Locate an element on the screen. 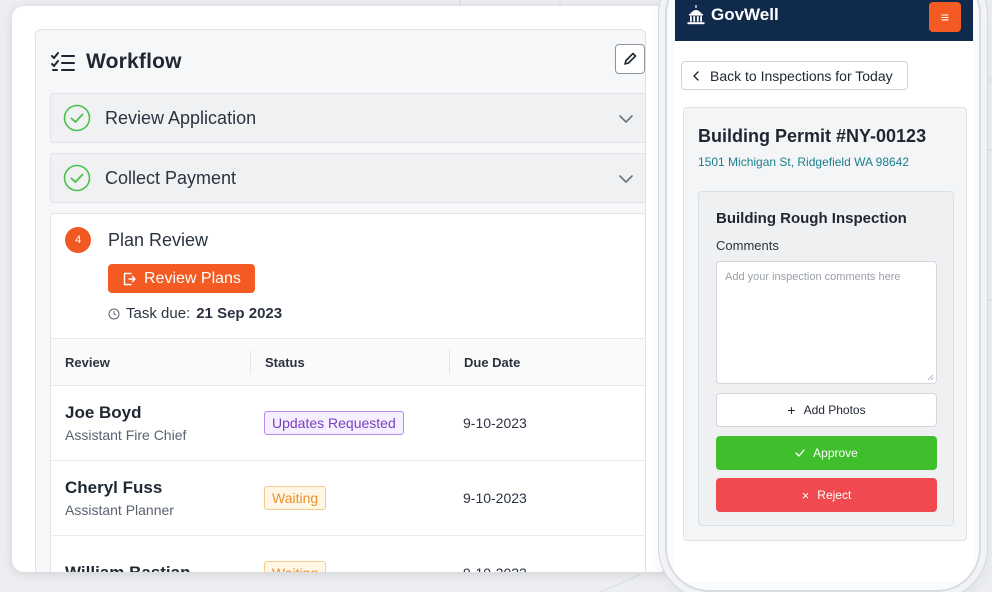 The width and height of the screenshot is (992, 592). check-icon is located at coordinates (800, 453).